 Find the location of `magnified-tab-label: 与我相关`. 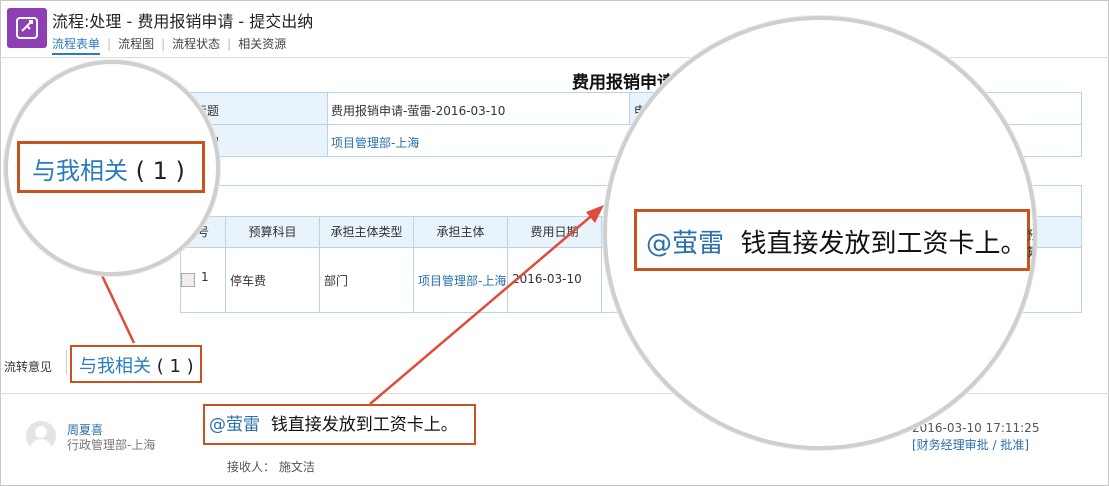

magnified-tab-label: 与我相关 is located at coordinates (80, 171).